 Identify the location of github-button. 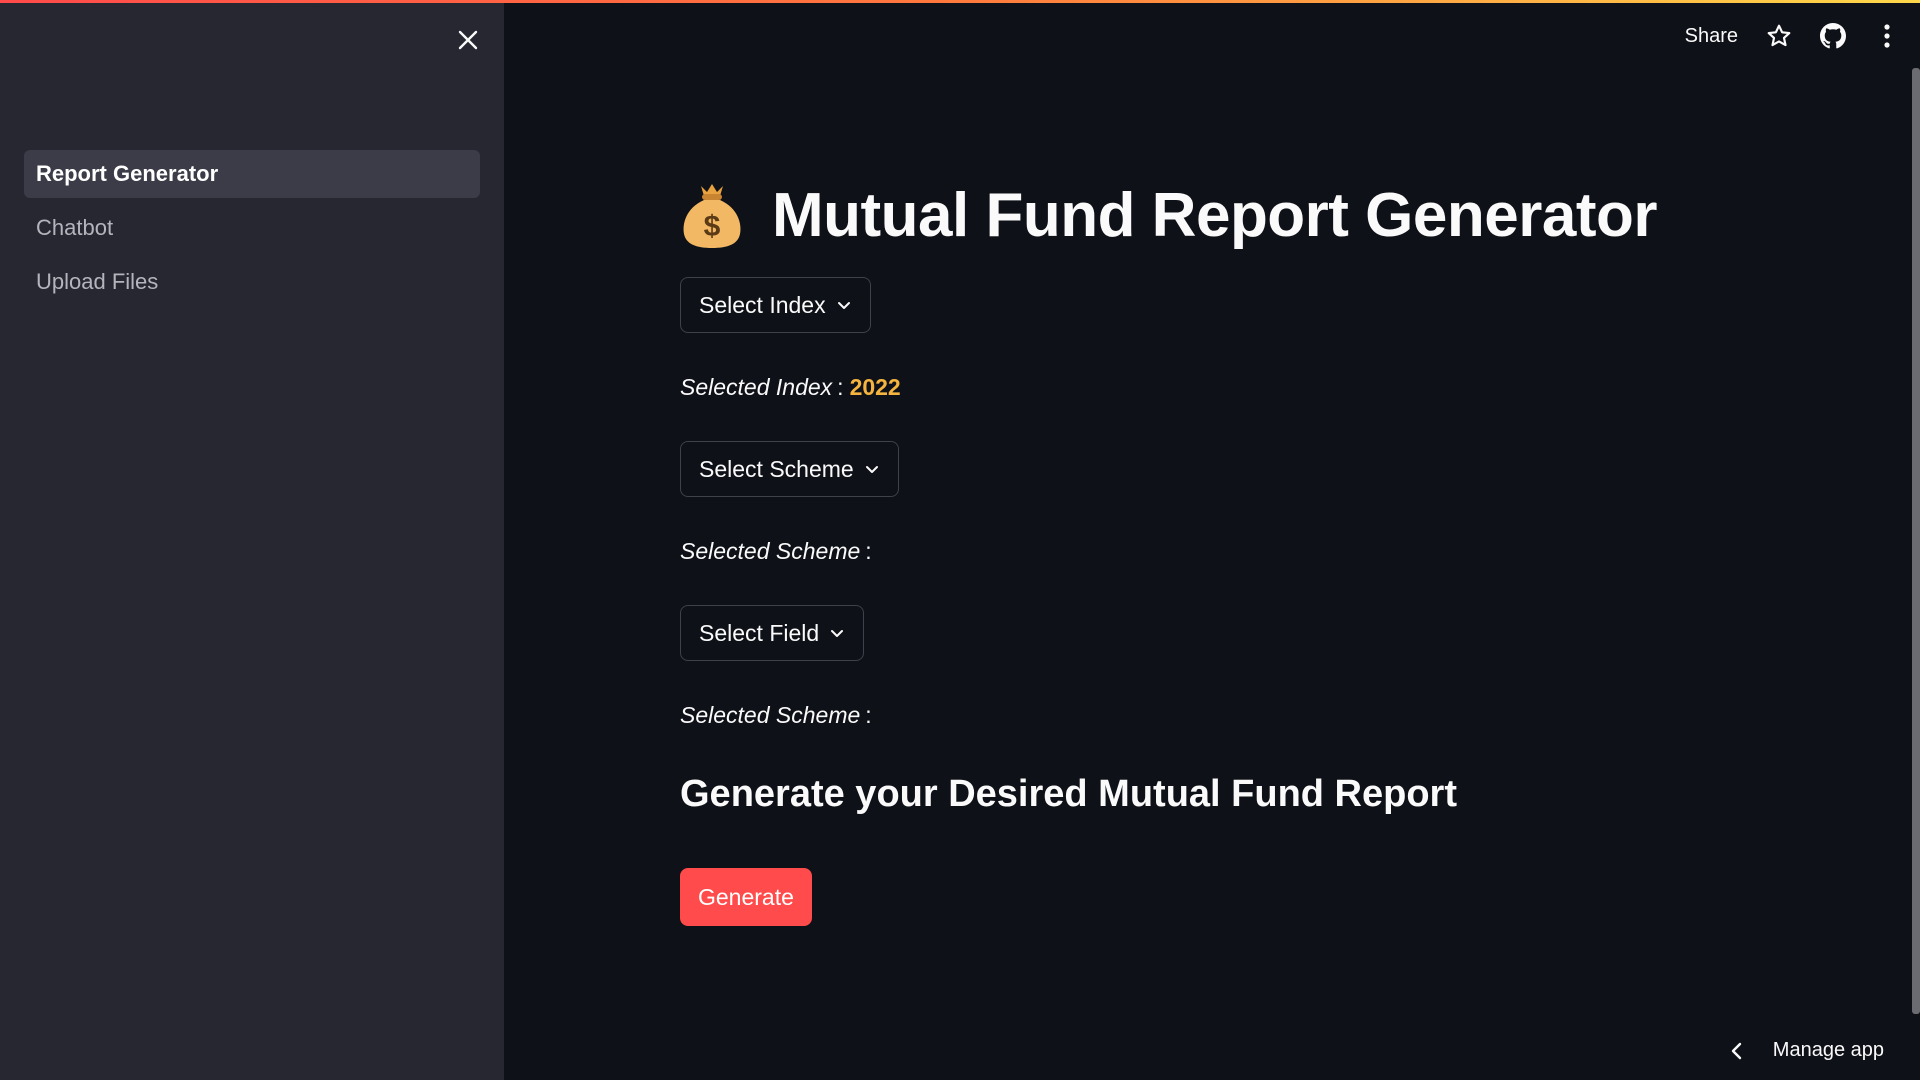
(1833, 36).